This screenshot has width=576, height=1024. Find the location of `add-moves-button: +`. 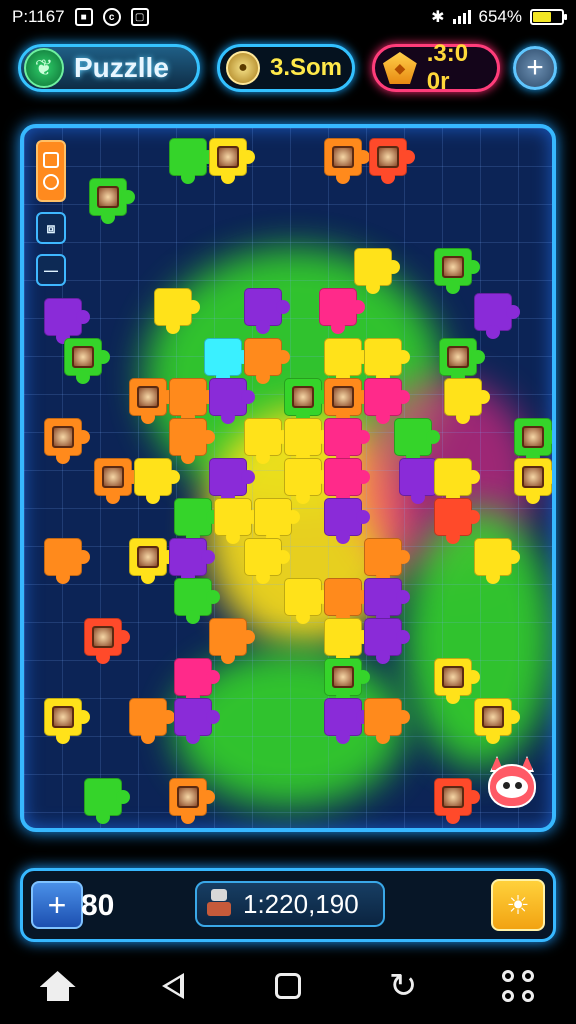

add-moves-button: + is located at coordinates (57, 905).